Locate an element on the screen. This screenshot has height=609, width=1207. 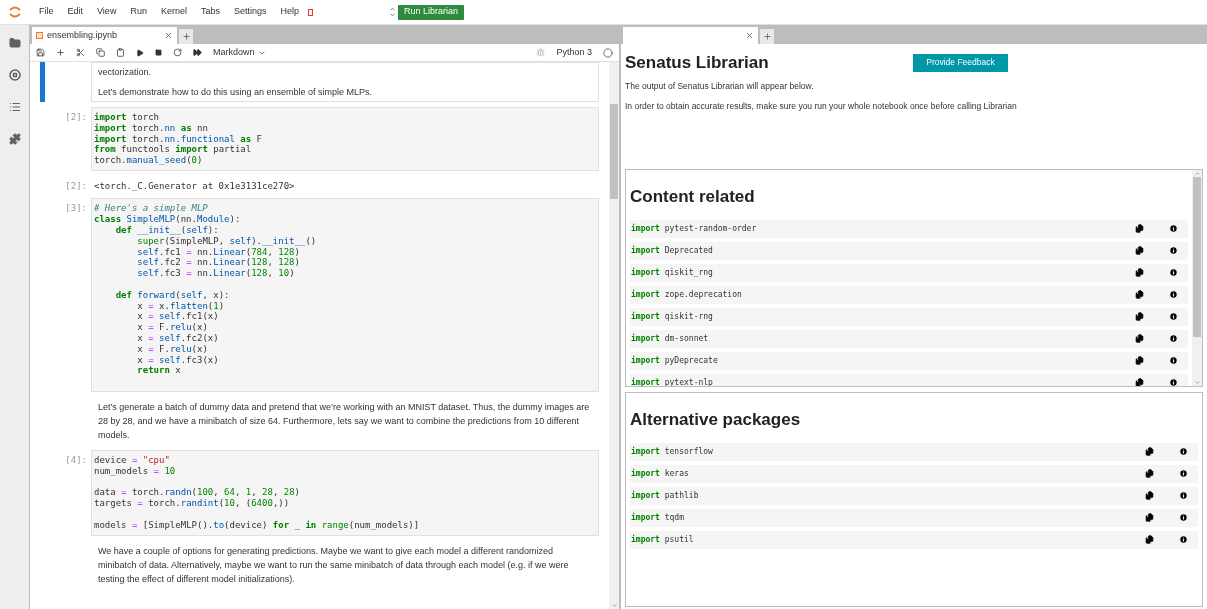
code-cell: import torch import torch.nn as nn import torch.nn.functional as F from functools import partial torch.manual_seed(0) is located at coordinates (345, 139).